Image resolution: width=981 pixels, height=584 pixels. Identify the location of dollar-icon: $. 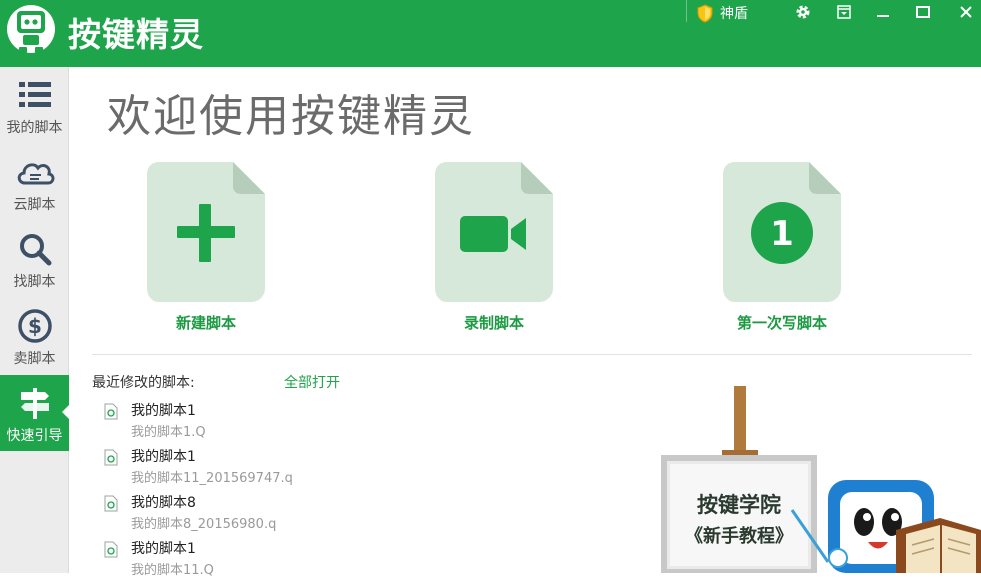
(35, 326).